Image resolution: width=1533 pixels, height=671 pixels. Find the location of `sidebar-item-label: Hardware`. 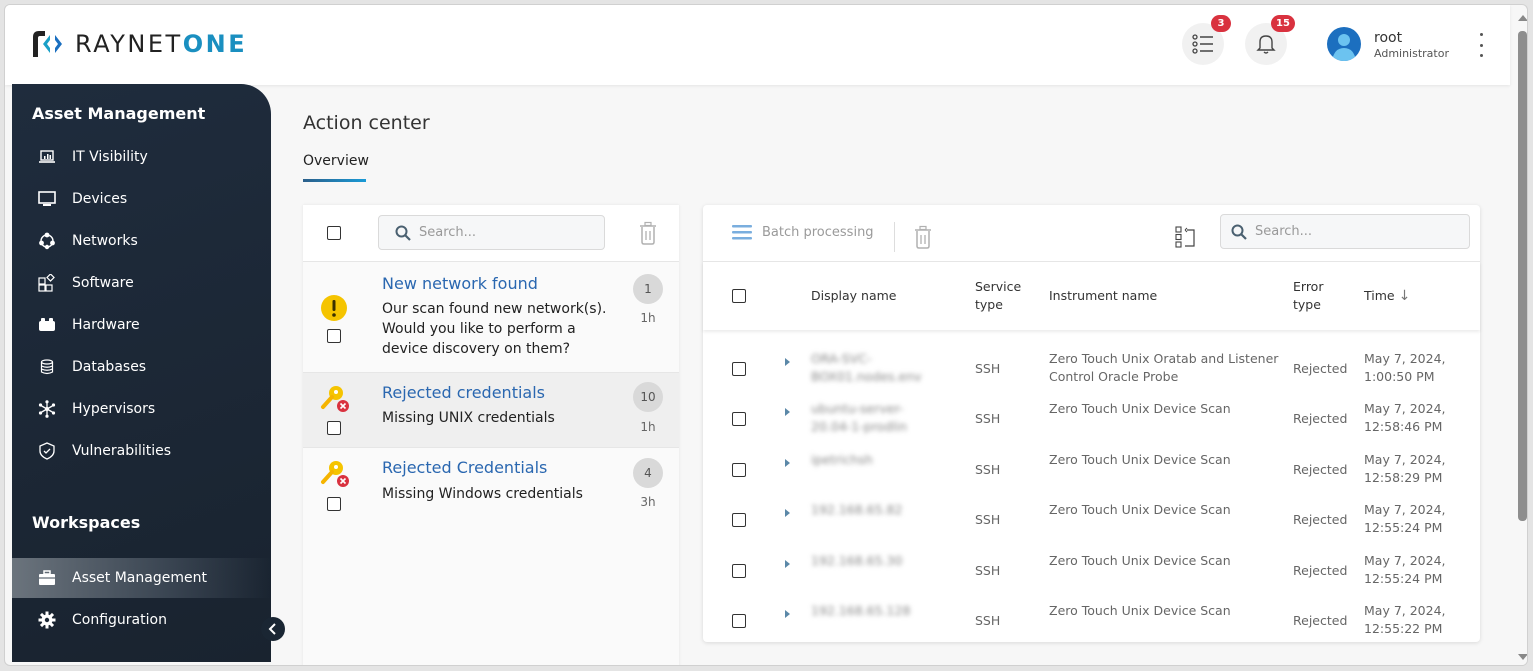

sidebar-item-label: Hardware is located at coordinates (106, 325).